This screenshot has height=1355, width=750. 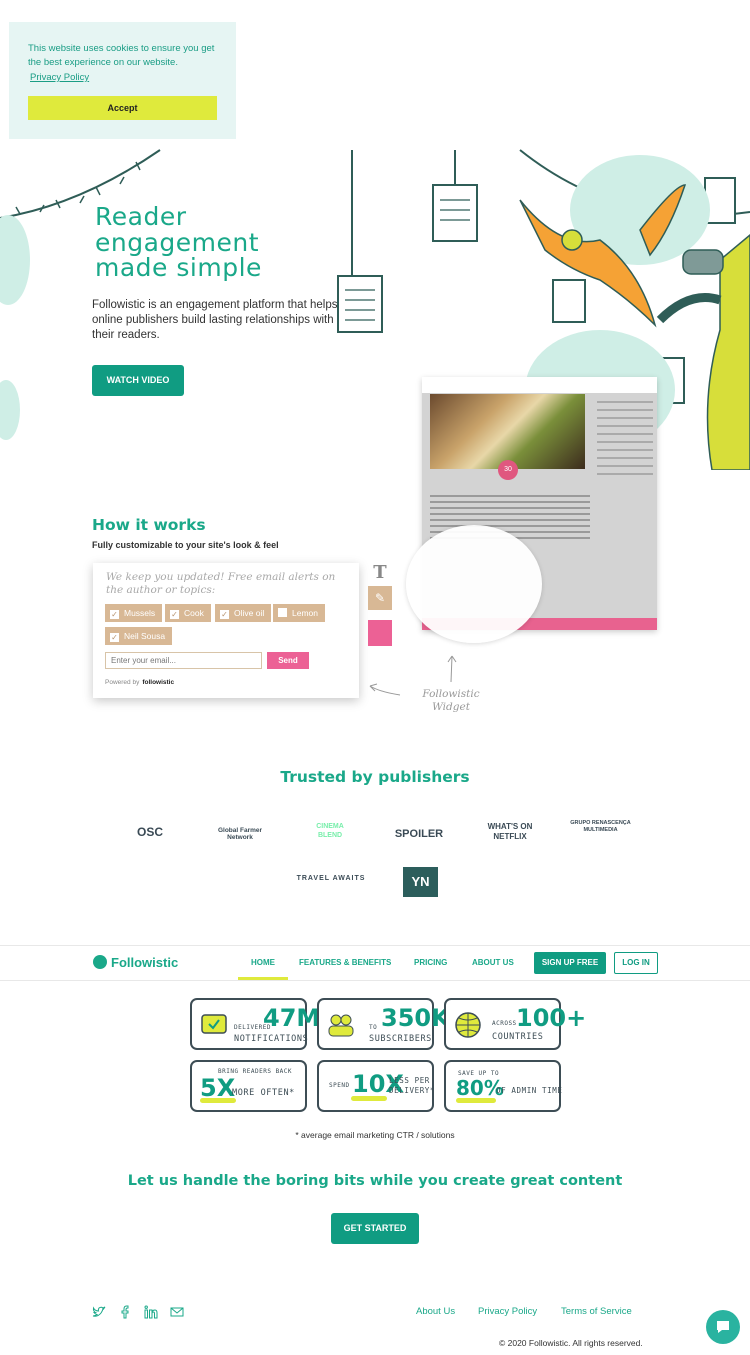 I want to click on stat-card: TO 350K SUBSCRIBERS, so click(x=383, y=1024).